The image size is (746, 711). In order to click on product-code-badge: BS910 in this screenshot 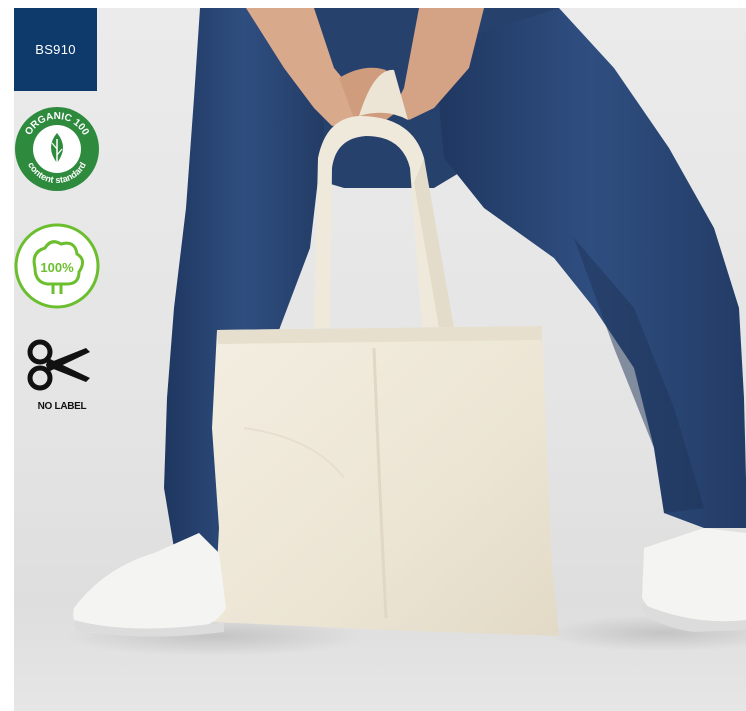, I will do `click(55, 49)`.